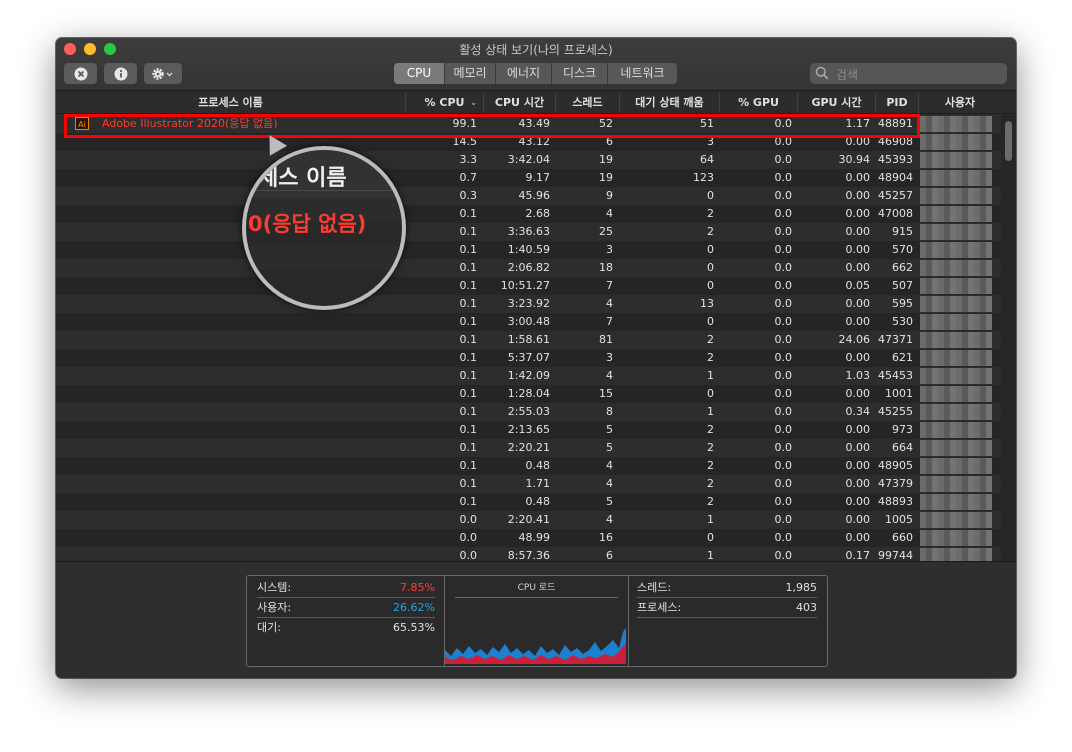  What do you see at coordinates (609, 285) in the screenshot?
I see `cell-threads: 7` at bounding box center [609, 285].